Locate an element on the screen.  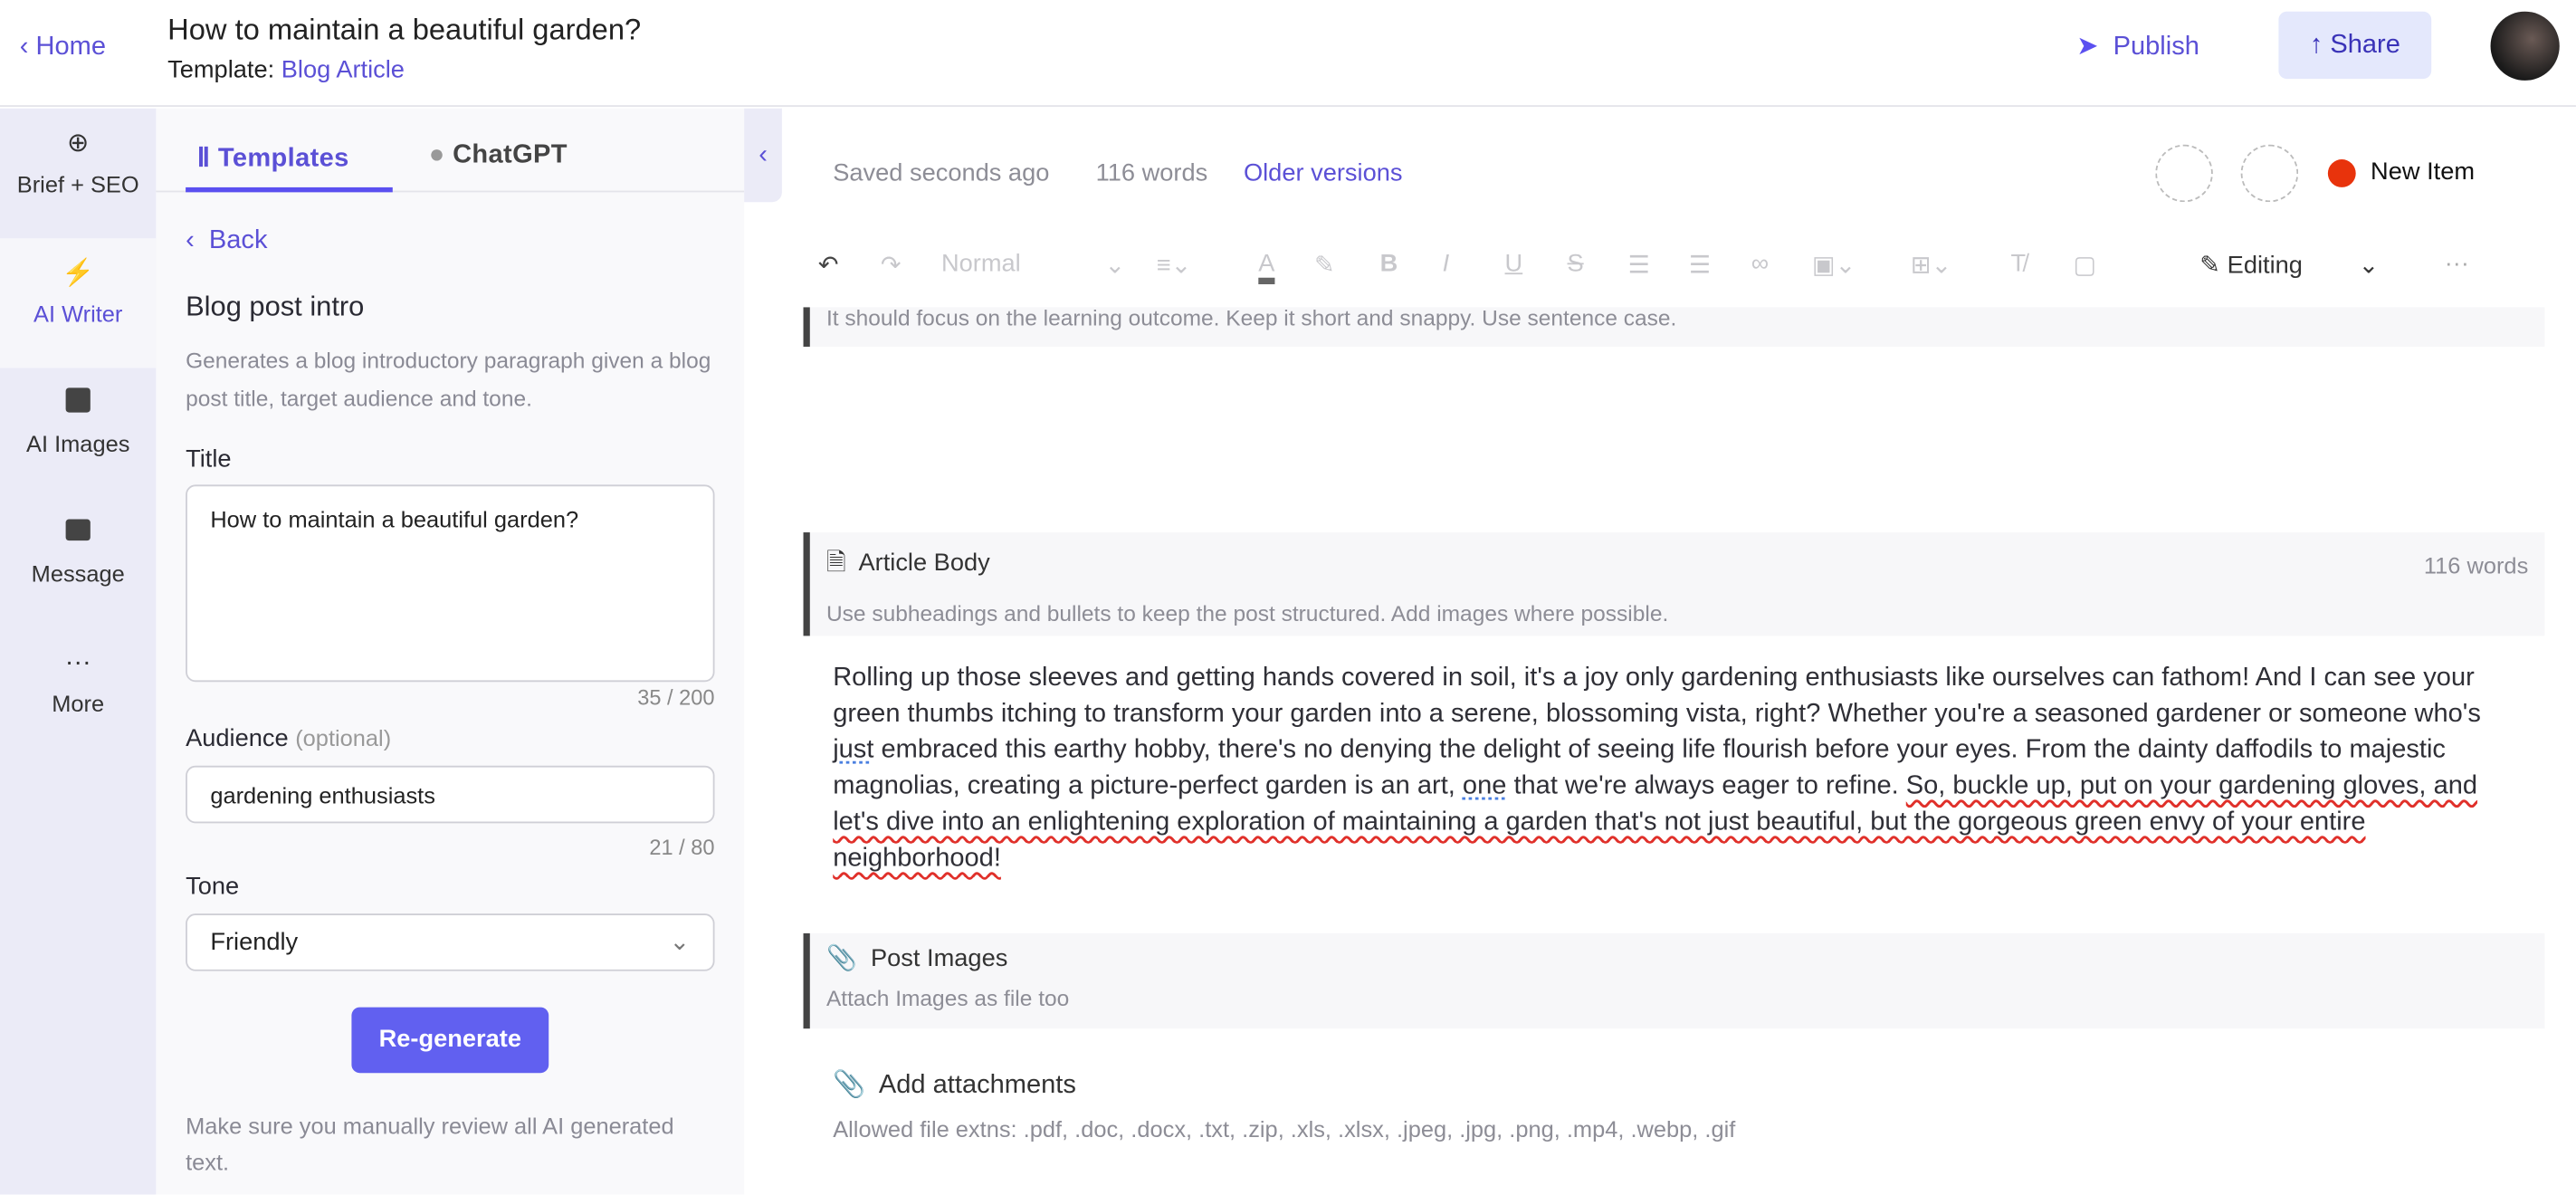
rail-item-message: Message is located at coordinates (78, 562).